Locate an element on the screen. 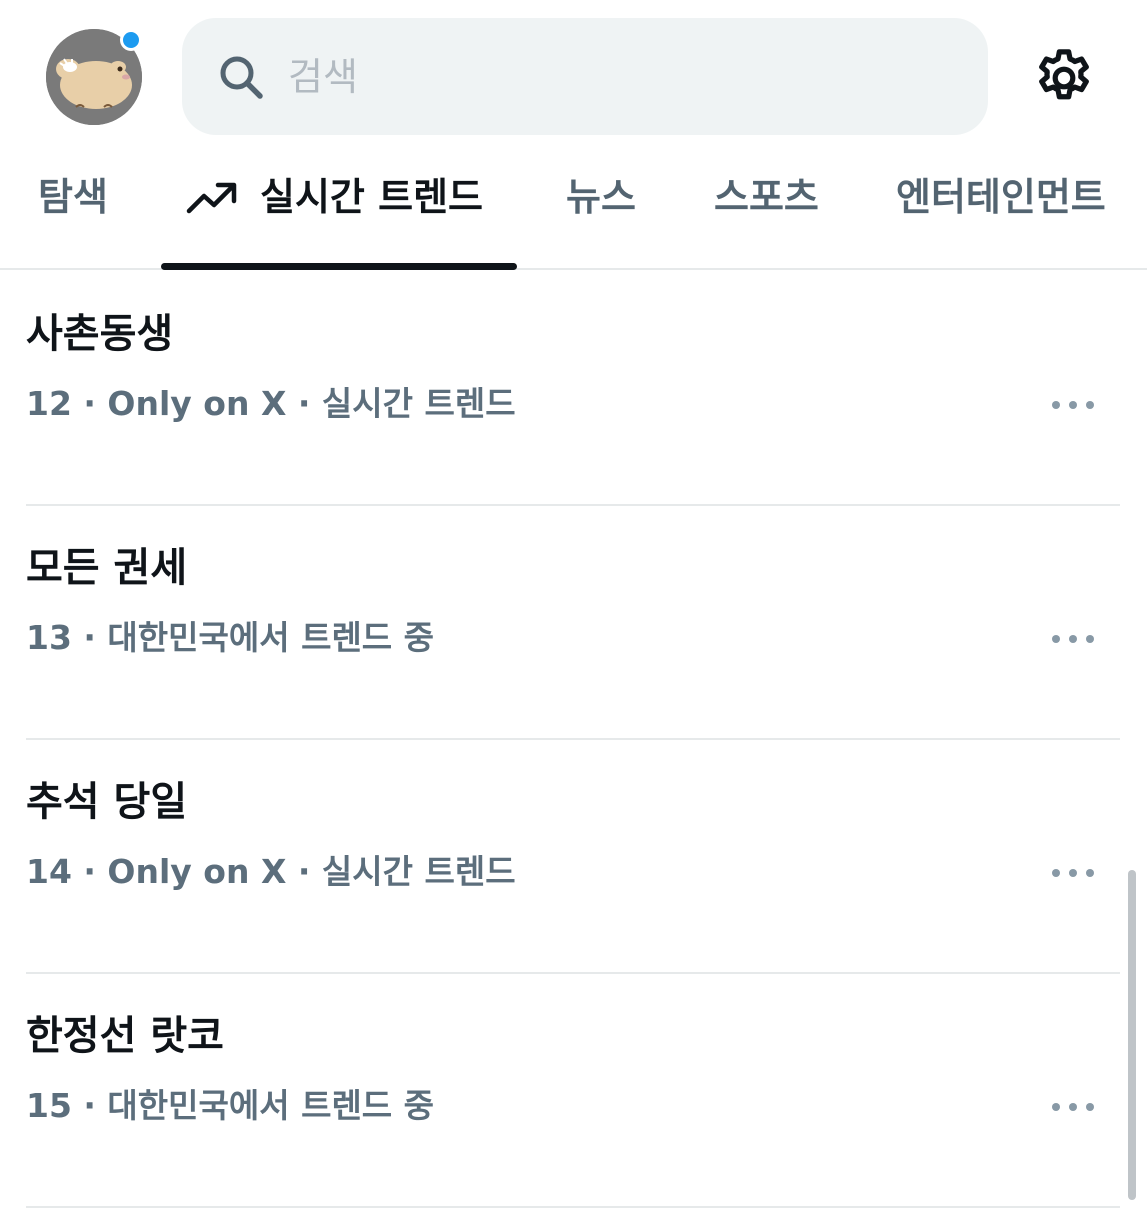 The width and height of the screenshot is (1147, 1208). tab-explore: 탐색 is located at coordinates (73, 209).